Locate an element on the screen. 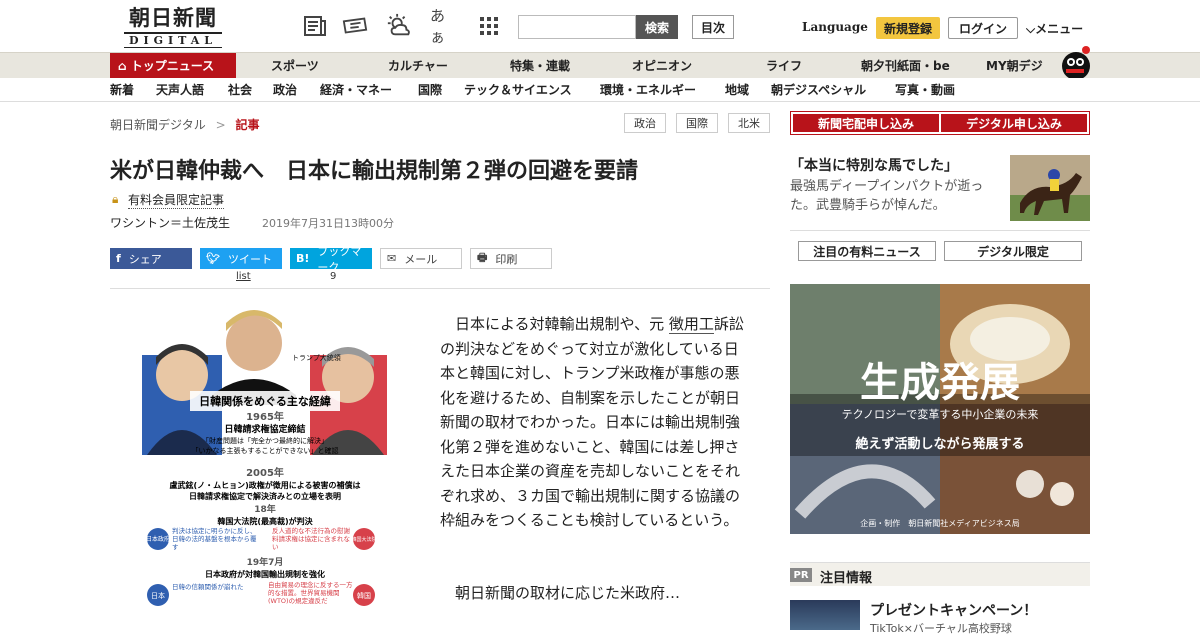 Image resolution: width=1200 pixels, height=636 pixels. breadcrumb-home: 朝日新聞デジタル is located at coordinates (158, 125).